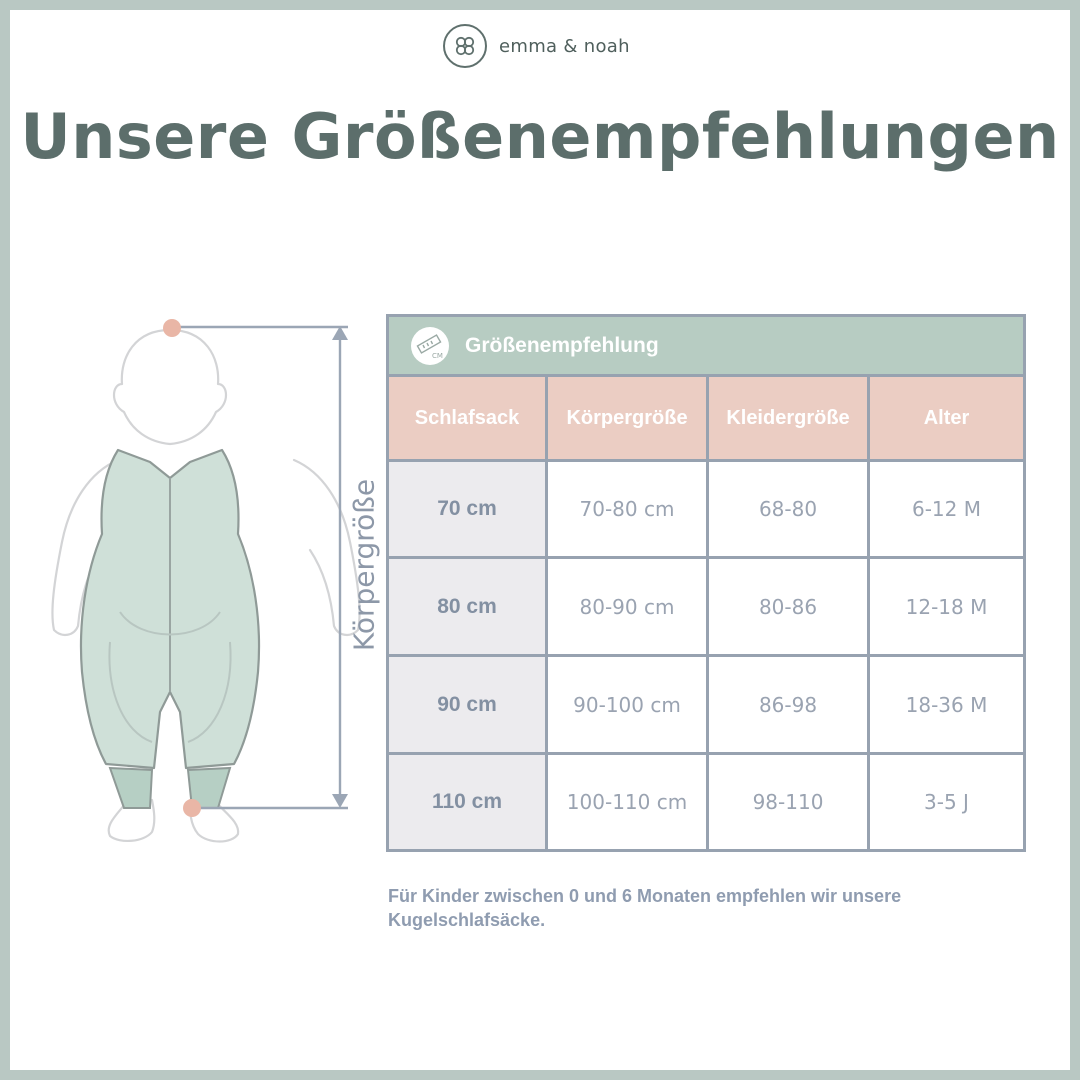 This screenshot has width=1080, height=1080. Describe the element at coordinates (788, 509) in the screenshot. I see `table-cell-clothing-size: 68-80` at that location.